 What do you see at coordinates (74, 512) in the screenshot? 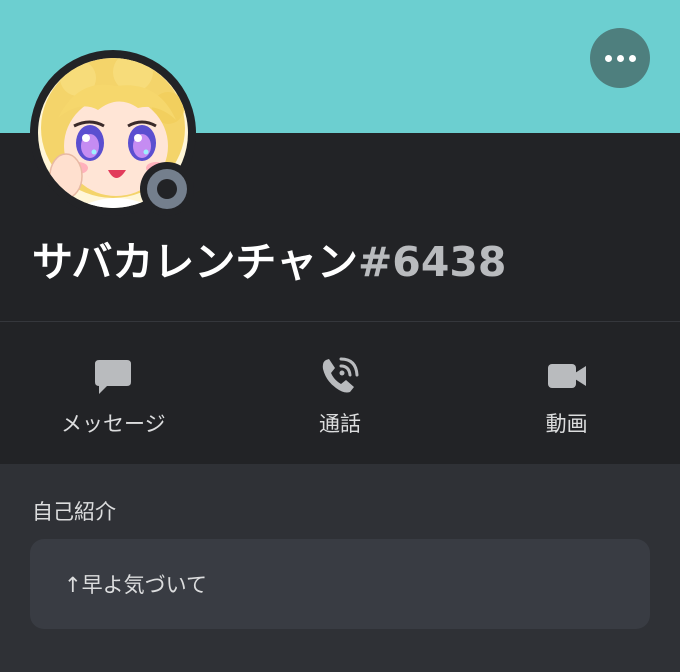
I see `about-me-title: 自己紹介` at bounding box center [74, 512].